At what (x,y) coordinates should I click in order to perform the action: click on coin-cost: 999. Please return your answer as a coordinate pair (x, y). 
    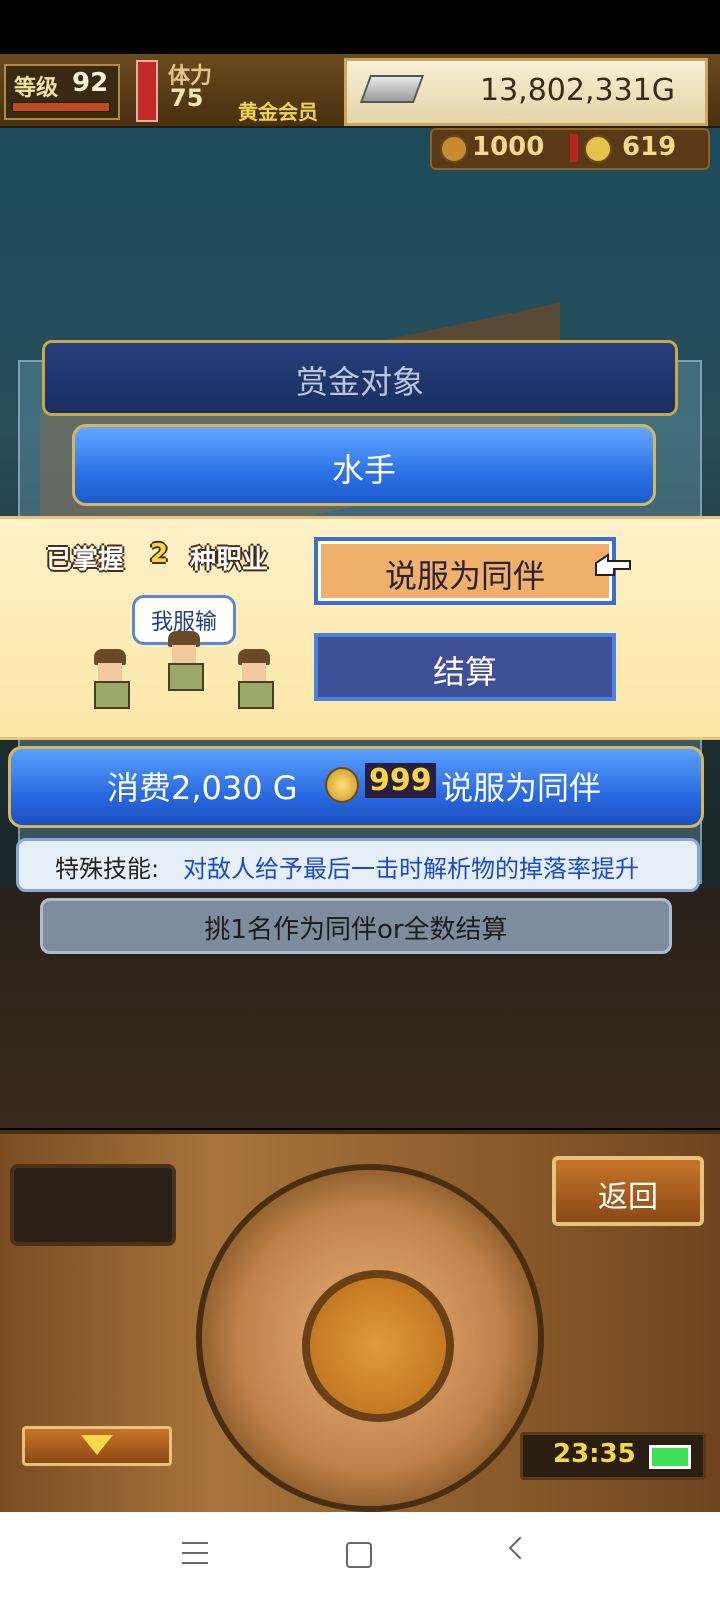
    Looking at the image, I should click on (400, 780).